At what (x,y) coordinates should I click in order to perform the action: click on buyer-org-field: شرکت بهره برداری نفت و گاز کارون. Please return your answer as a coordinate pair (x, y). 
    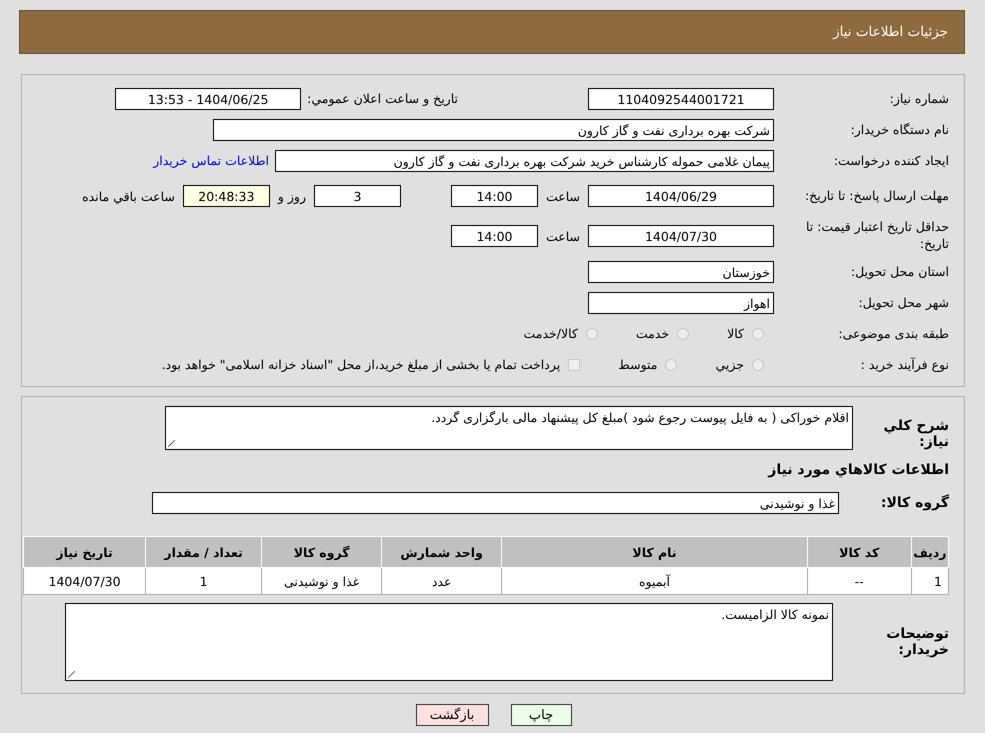
    Looking at the image, I should click on (493, 129).